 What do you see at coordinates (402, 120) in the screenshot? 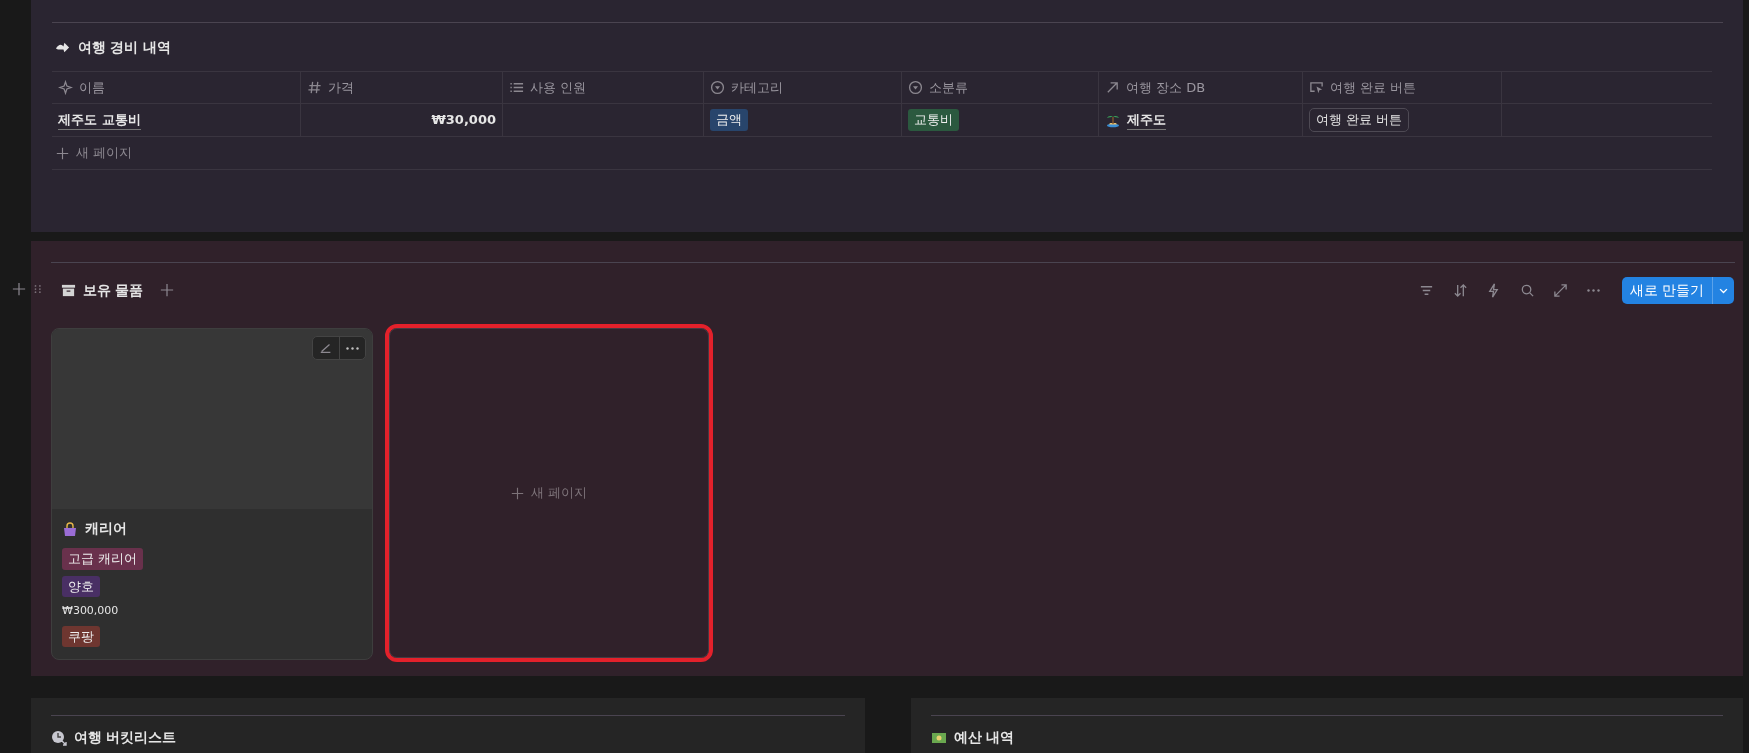
I see `table-cell: ₩30,000` at bounding box center [402, 120].